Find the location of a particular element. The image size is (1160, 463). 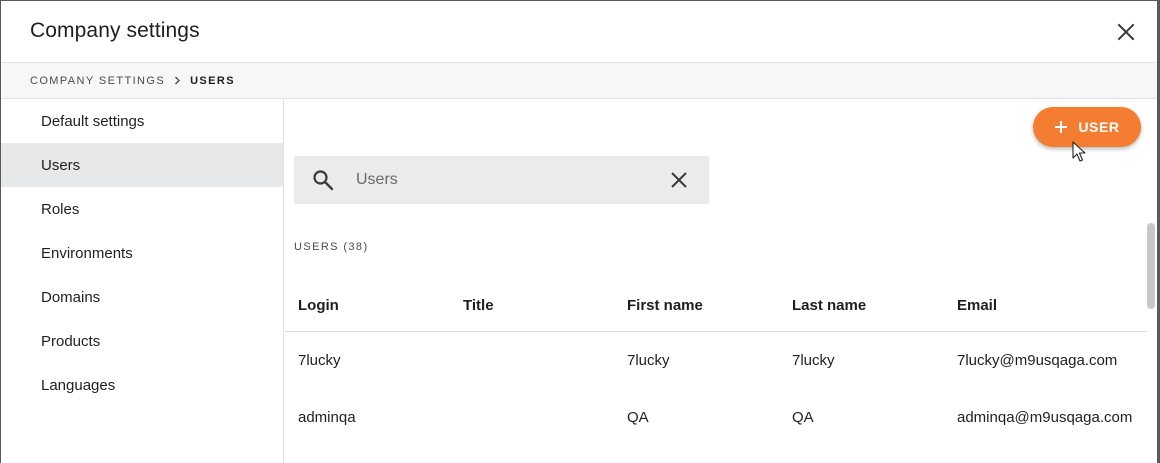

sidebar-item-users: Users is located at coordinates (142, 165).